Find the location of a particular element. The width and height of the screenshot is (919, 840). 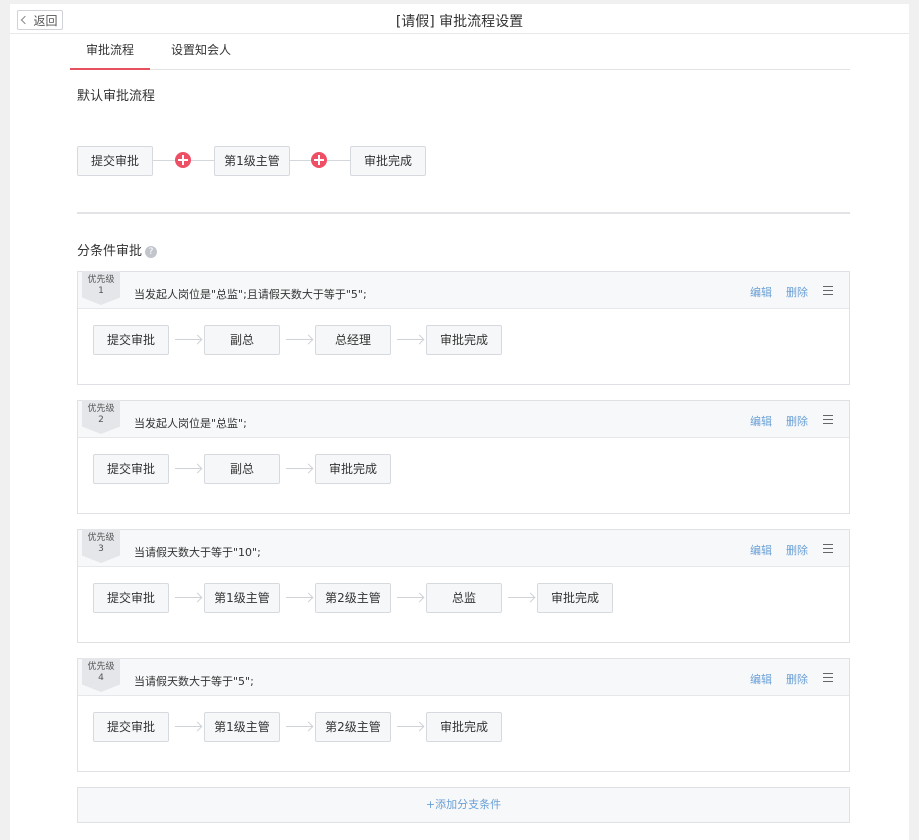

priority-badge: 优先级 1 is located at coordinates (101, 288).